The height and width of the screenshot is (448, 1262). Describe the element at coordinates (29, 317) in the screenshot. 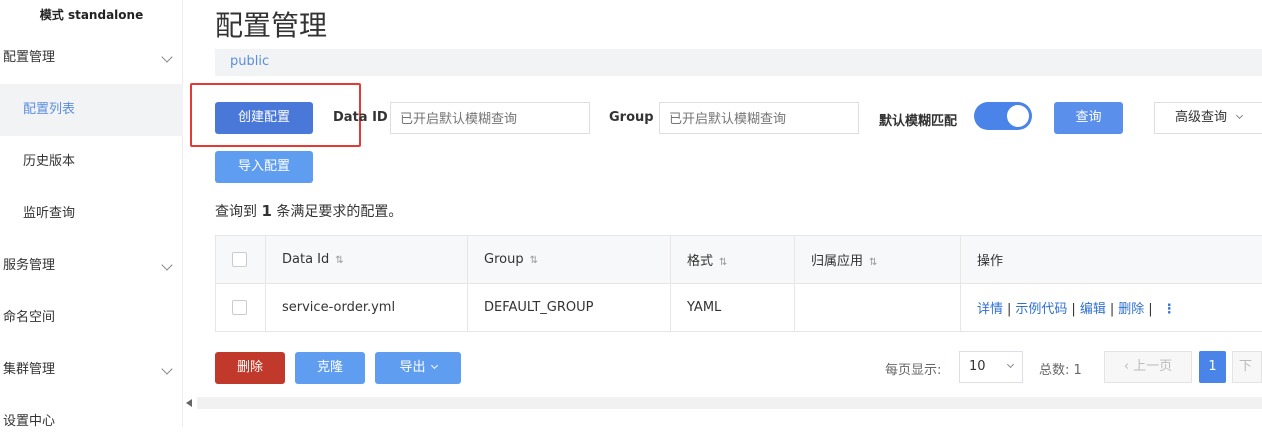

I see `sidebar-item-label: 命名空间` at that location.